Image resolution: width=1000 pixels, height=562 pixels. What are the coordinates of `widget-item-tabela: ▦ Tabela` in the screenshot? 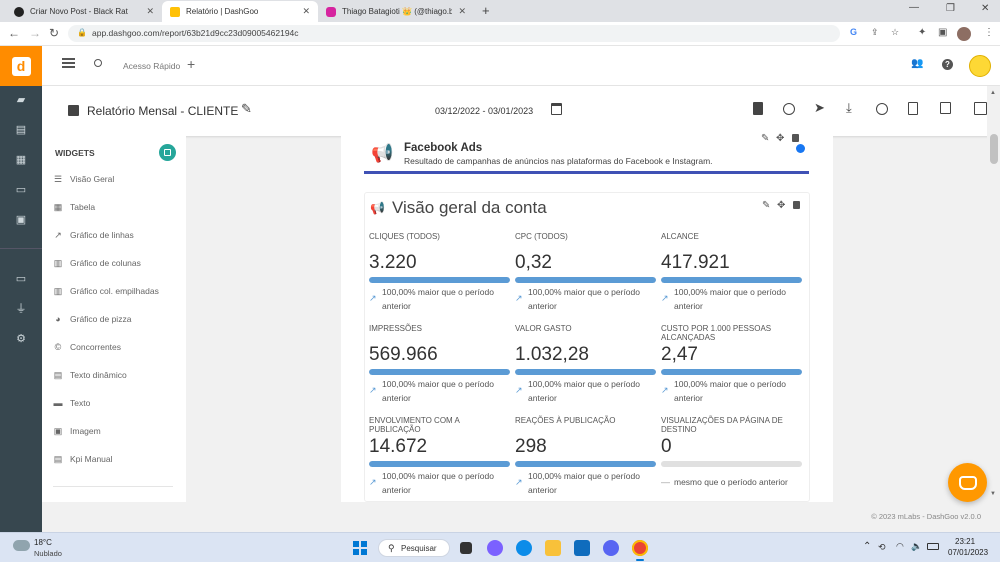 It's located at (74, 207).